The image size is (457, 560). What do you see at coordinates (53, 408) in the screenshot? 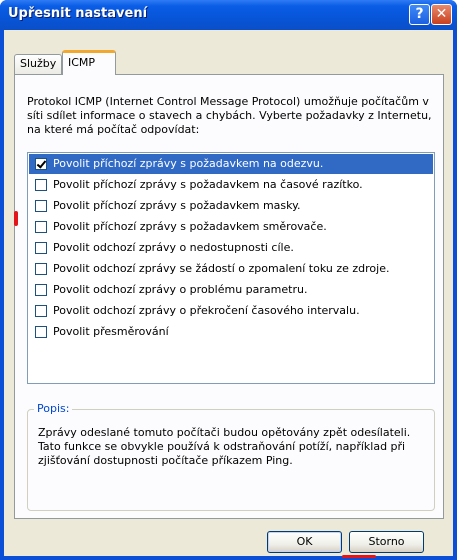
I see `description-legend: Popis:` at bounding box center [53, 408].